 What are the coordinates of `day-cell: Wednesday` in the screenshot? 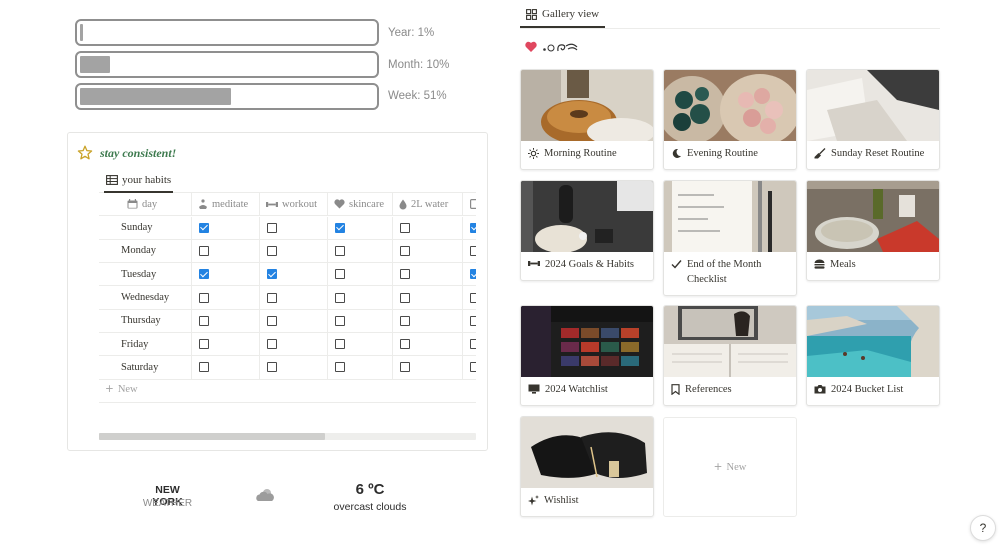 It's located at (156, 297).